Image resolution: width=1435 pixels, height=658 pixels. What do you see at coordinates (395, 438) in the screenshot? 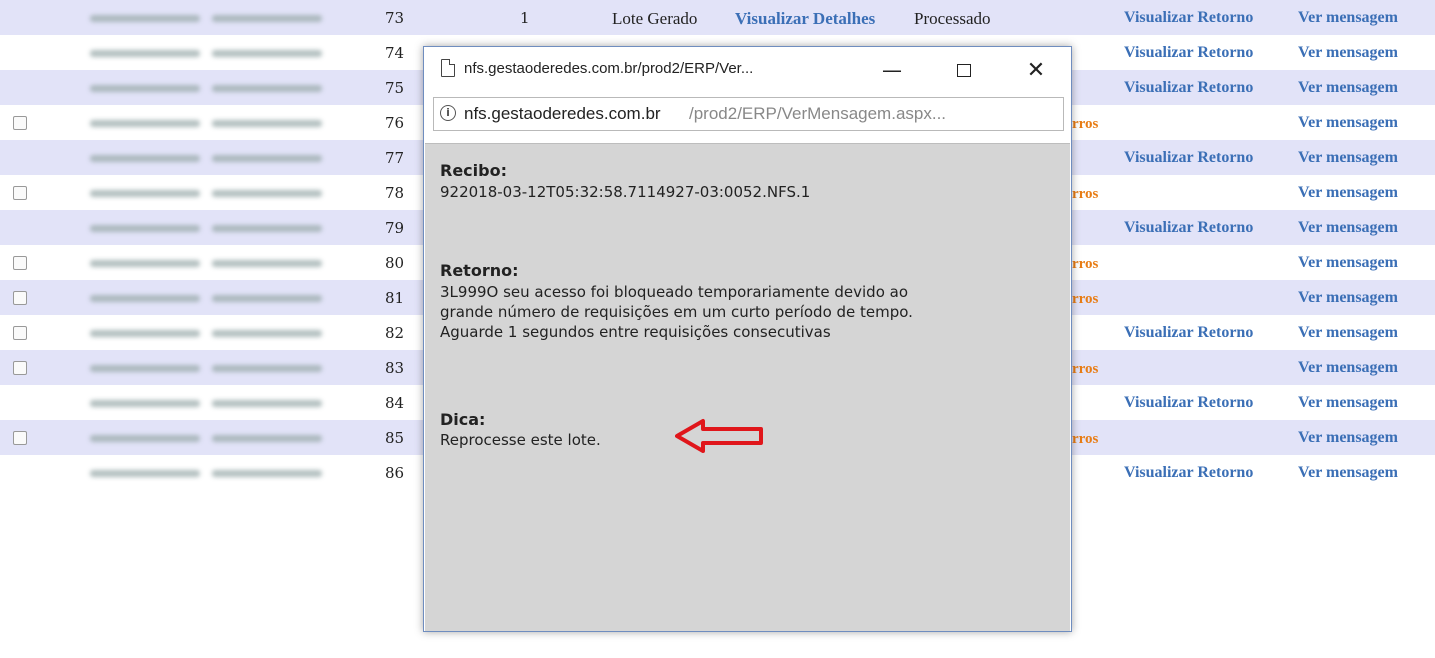
I see `batch-number: 85` at bounding box center [395, 438].